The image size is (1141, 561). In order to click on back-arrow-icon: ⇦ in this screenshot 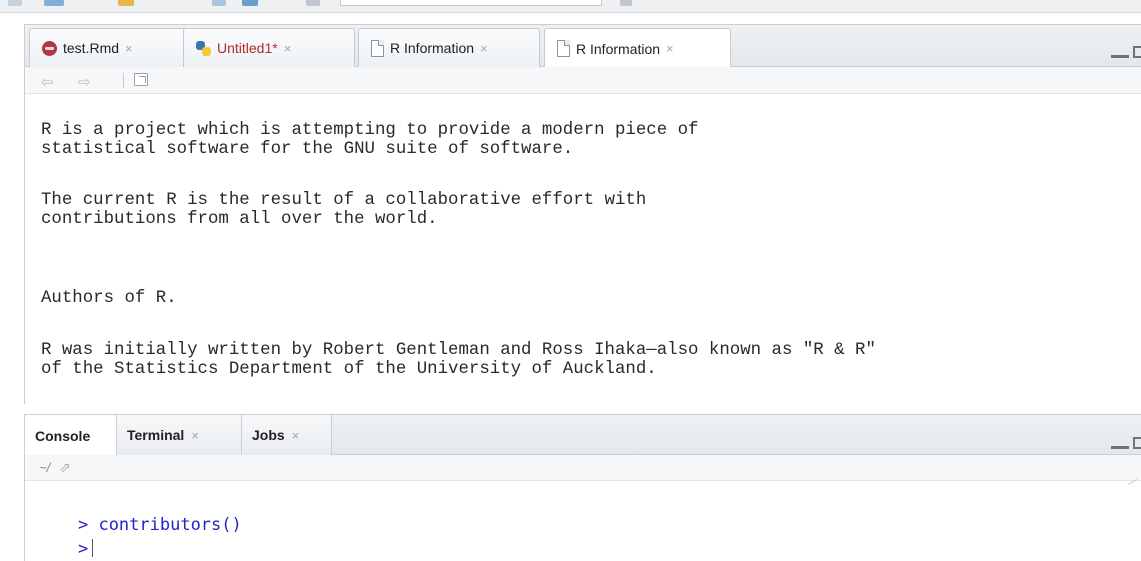, I will do `click(47, 82)`.